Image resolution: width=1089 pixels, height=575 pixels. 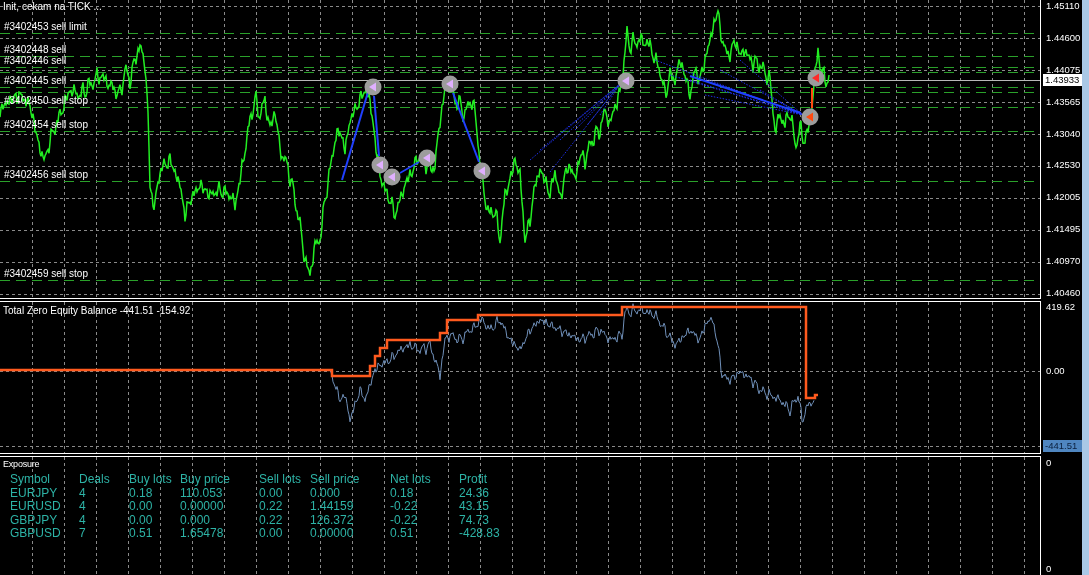 What do you see at coordinates (1055, 371) in the screenshot?
I see `indicator-axis-label: 0.00` at bounding box center [1055, 371].